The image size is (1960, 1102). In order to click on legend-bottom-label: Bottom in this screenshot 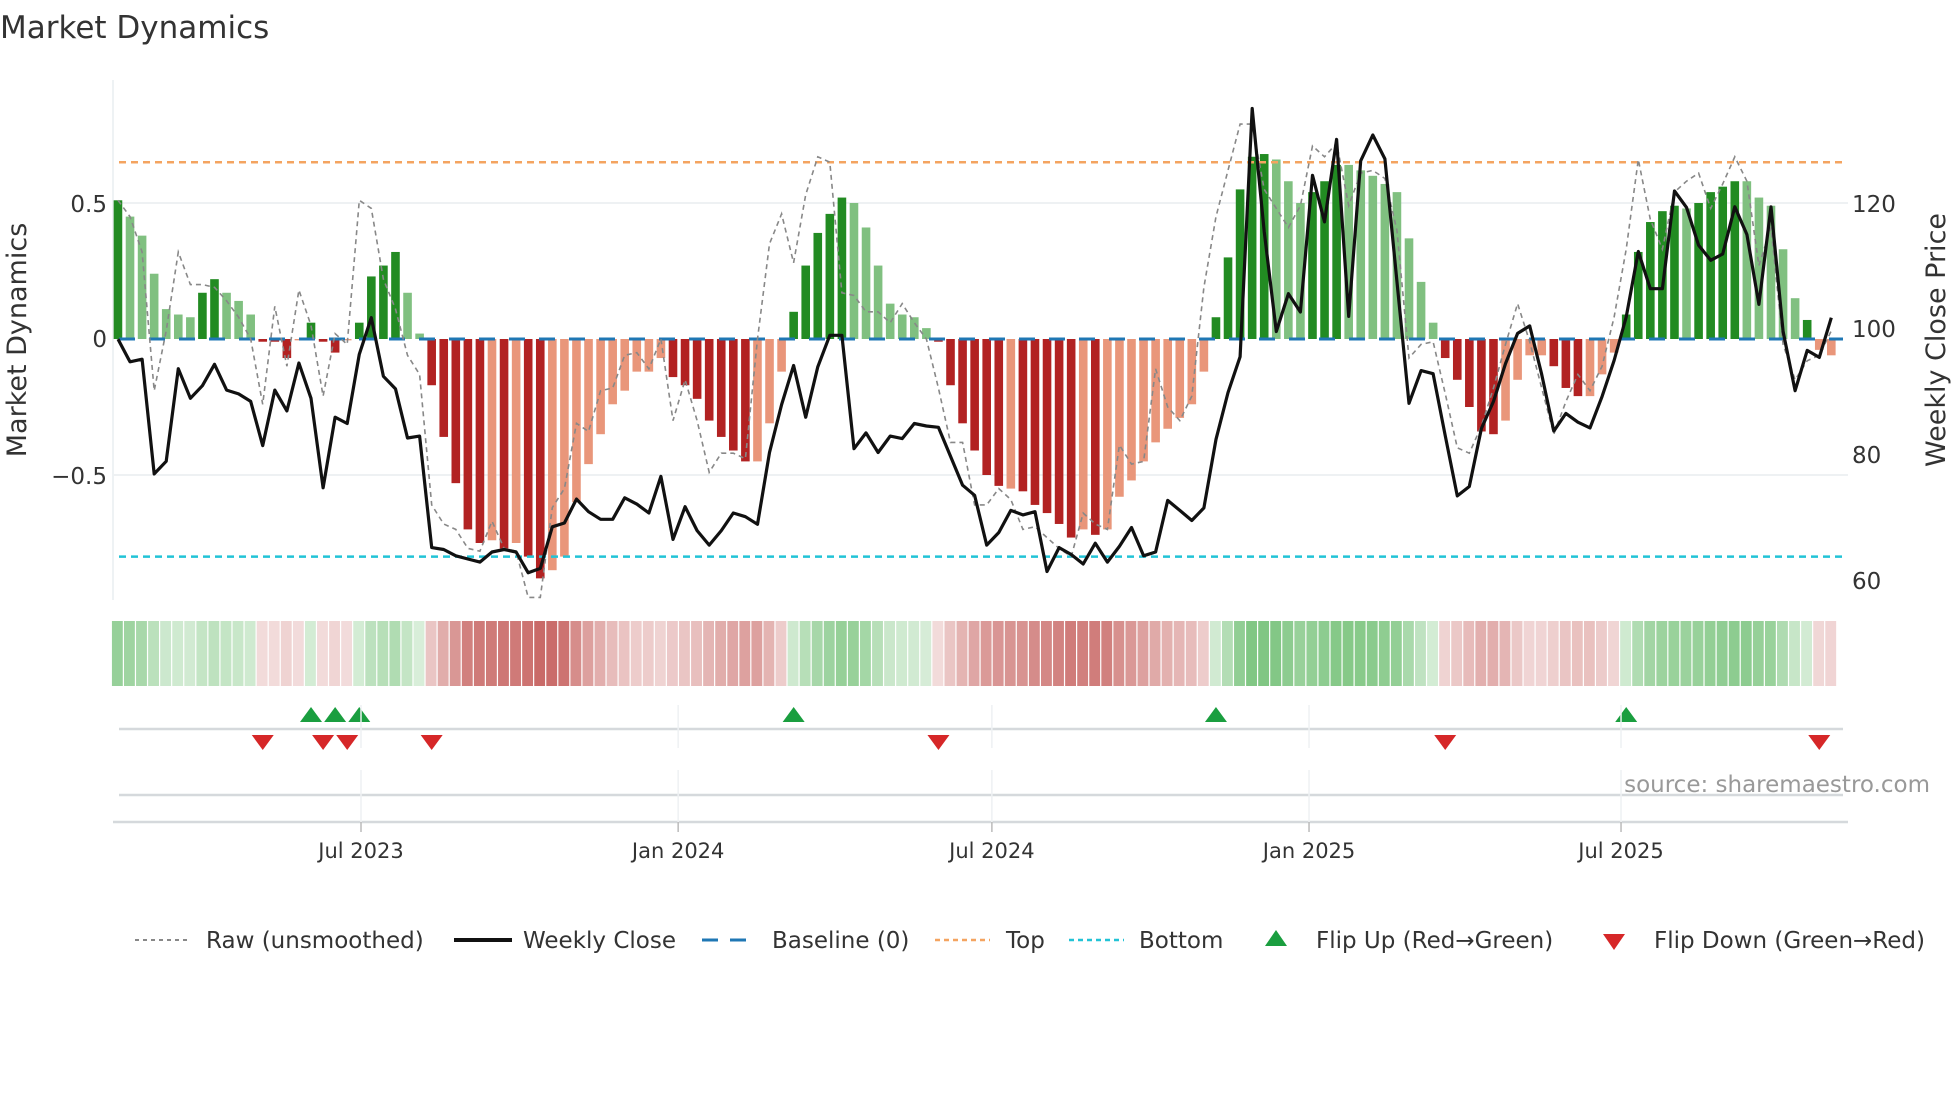, I will do `click(1181, 941)`.